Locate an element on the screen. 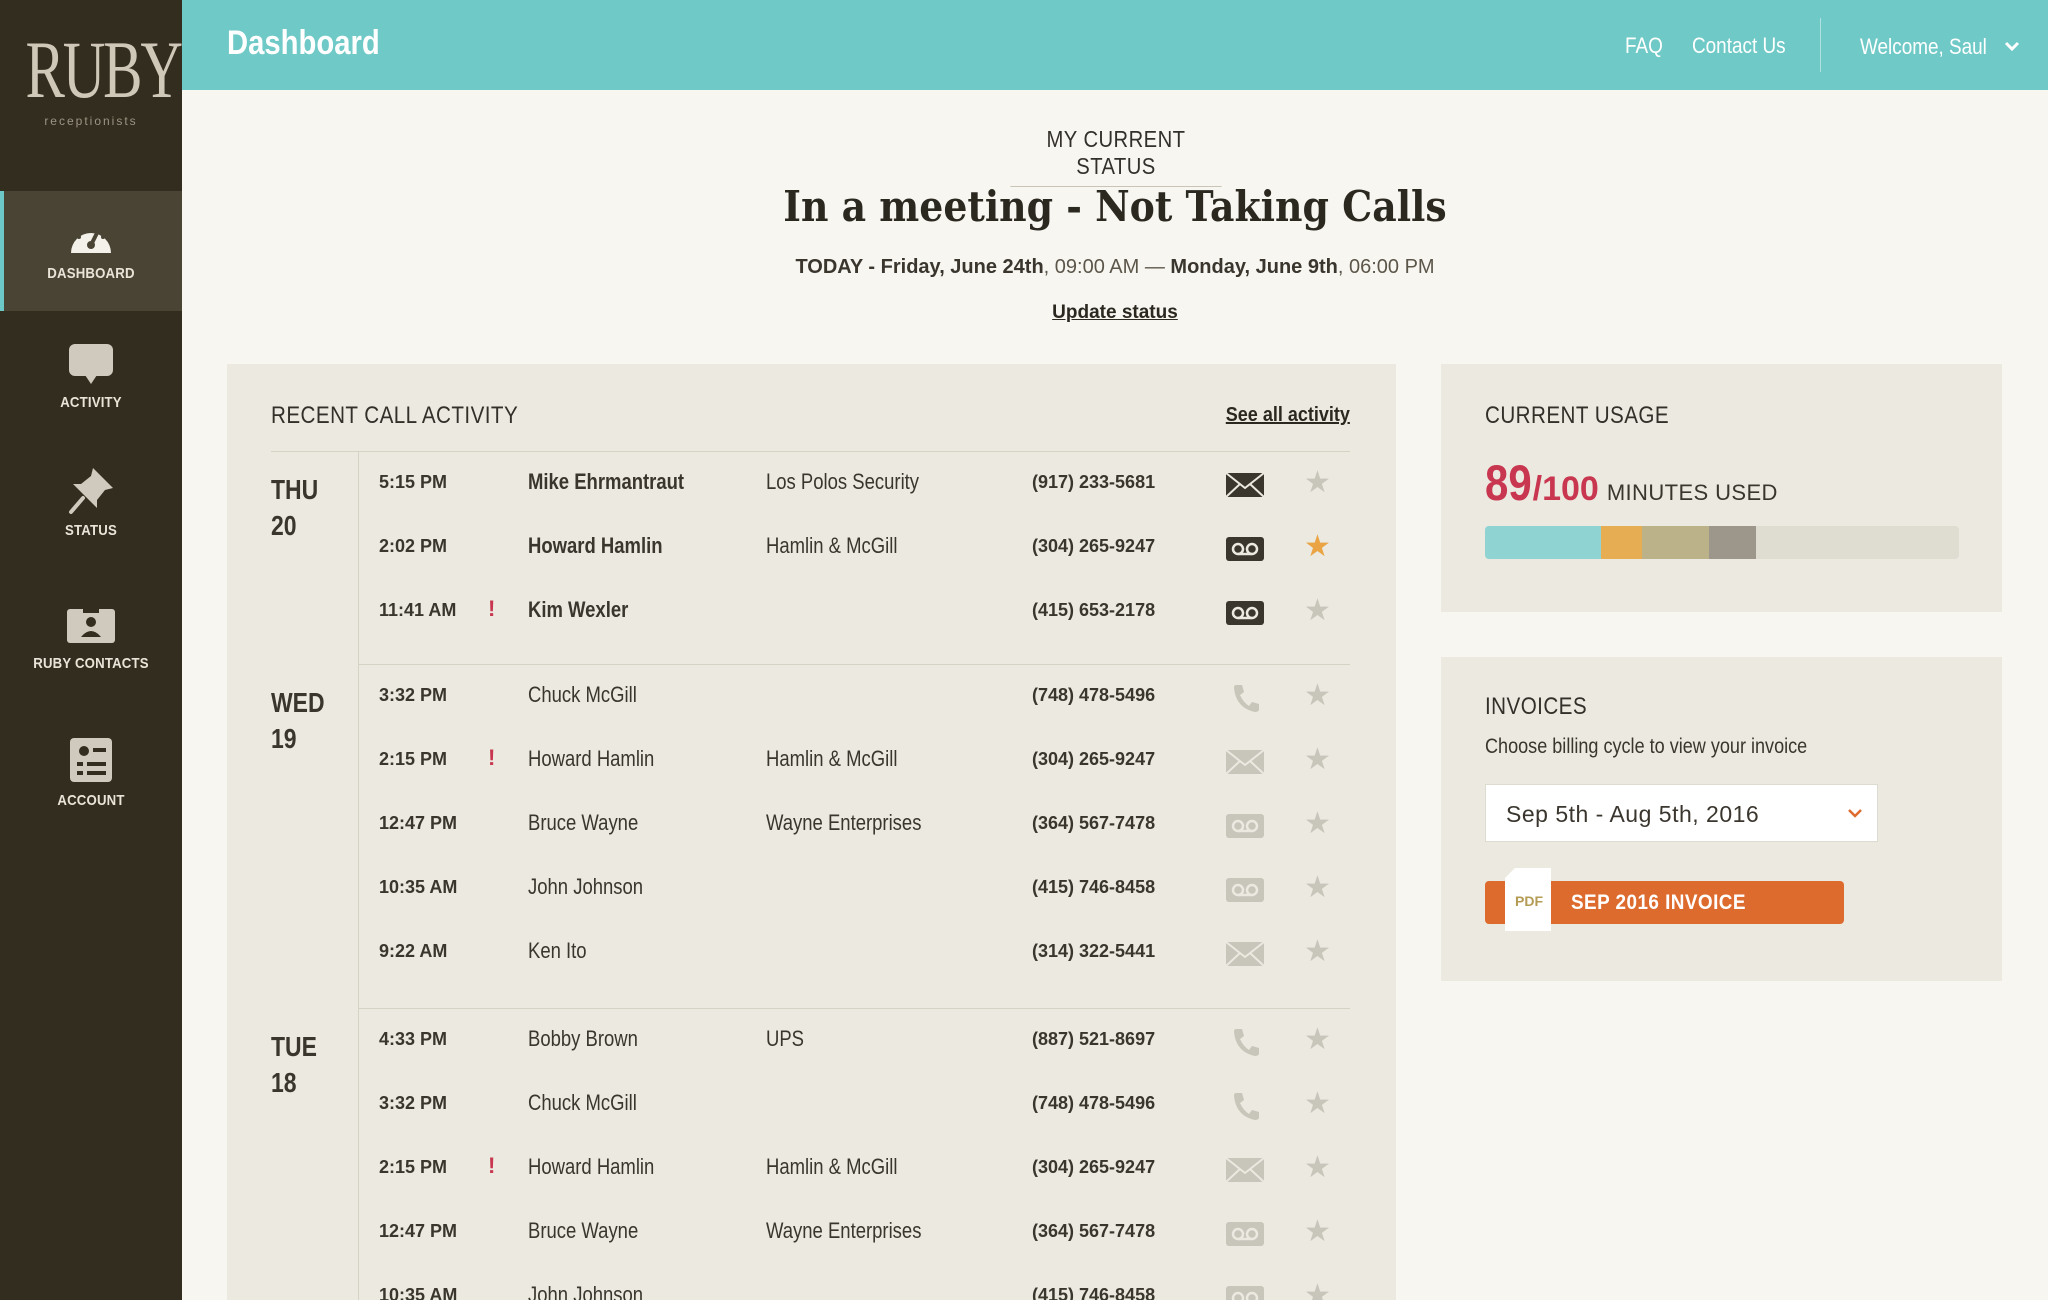  nav-label: ACCOUNT is located at coordinates (91, 800).